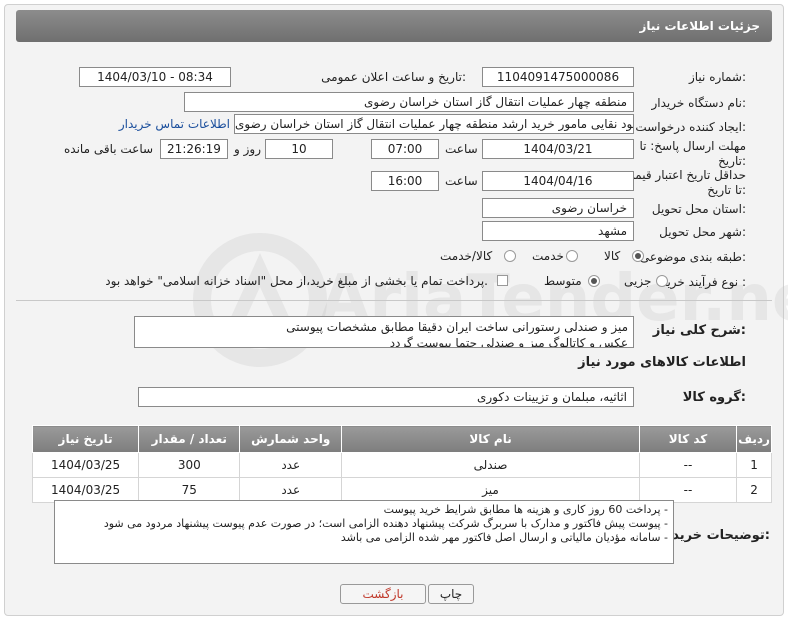 This screenshot has height=620, width=788. I want to click on divider, so click(394, 300).